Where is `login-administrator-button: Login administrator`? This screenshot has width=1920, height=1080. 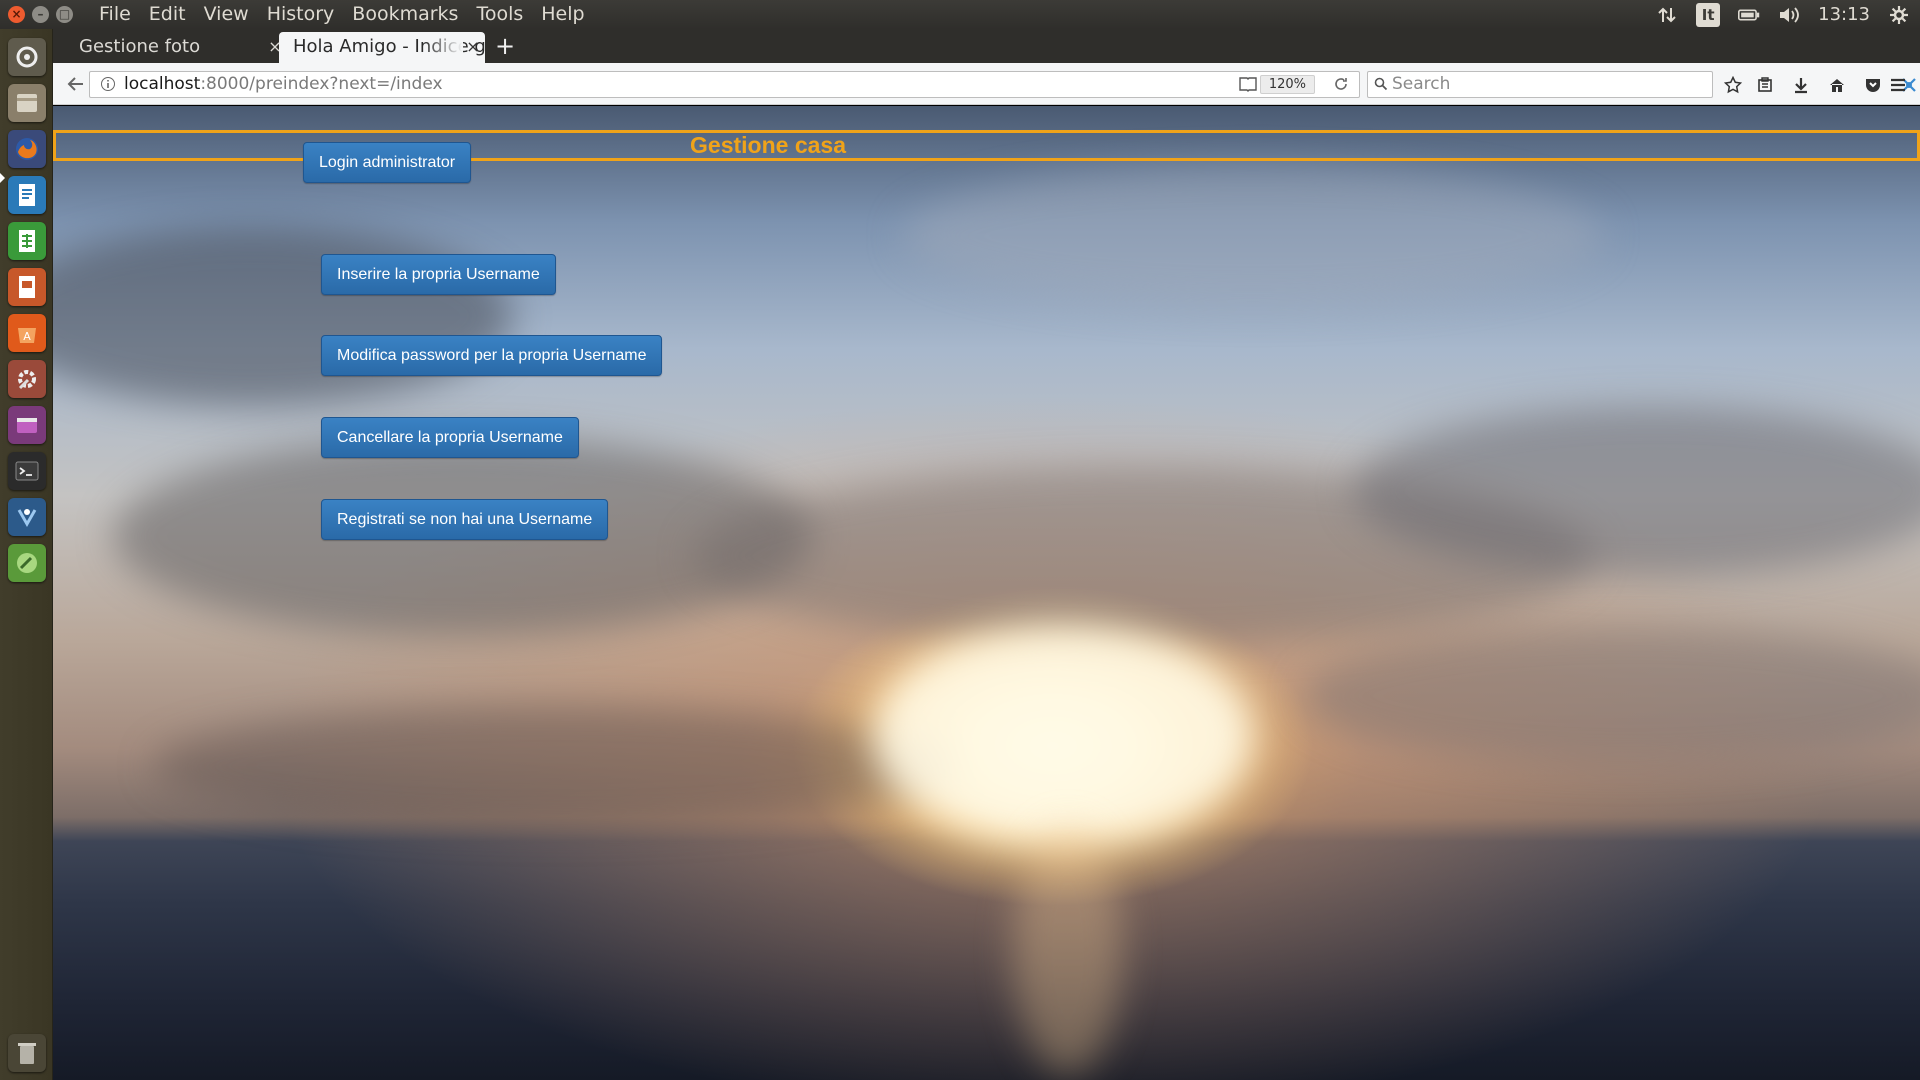
login-administrator-button: Login administrator is located at coordinates (387, 162).